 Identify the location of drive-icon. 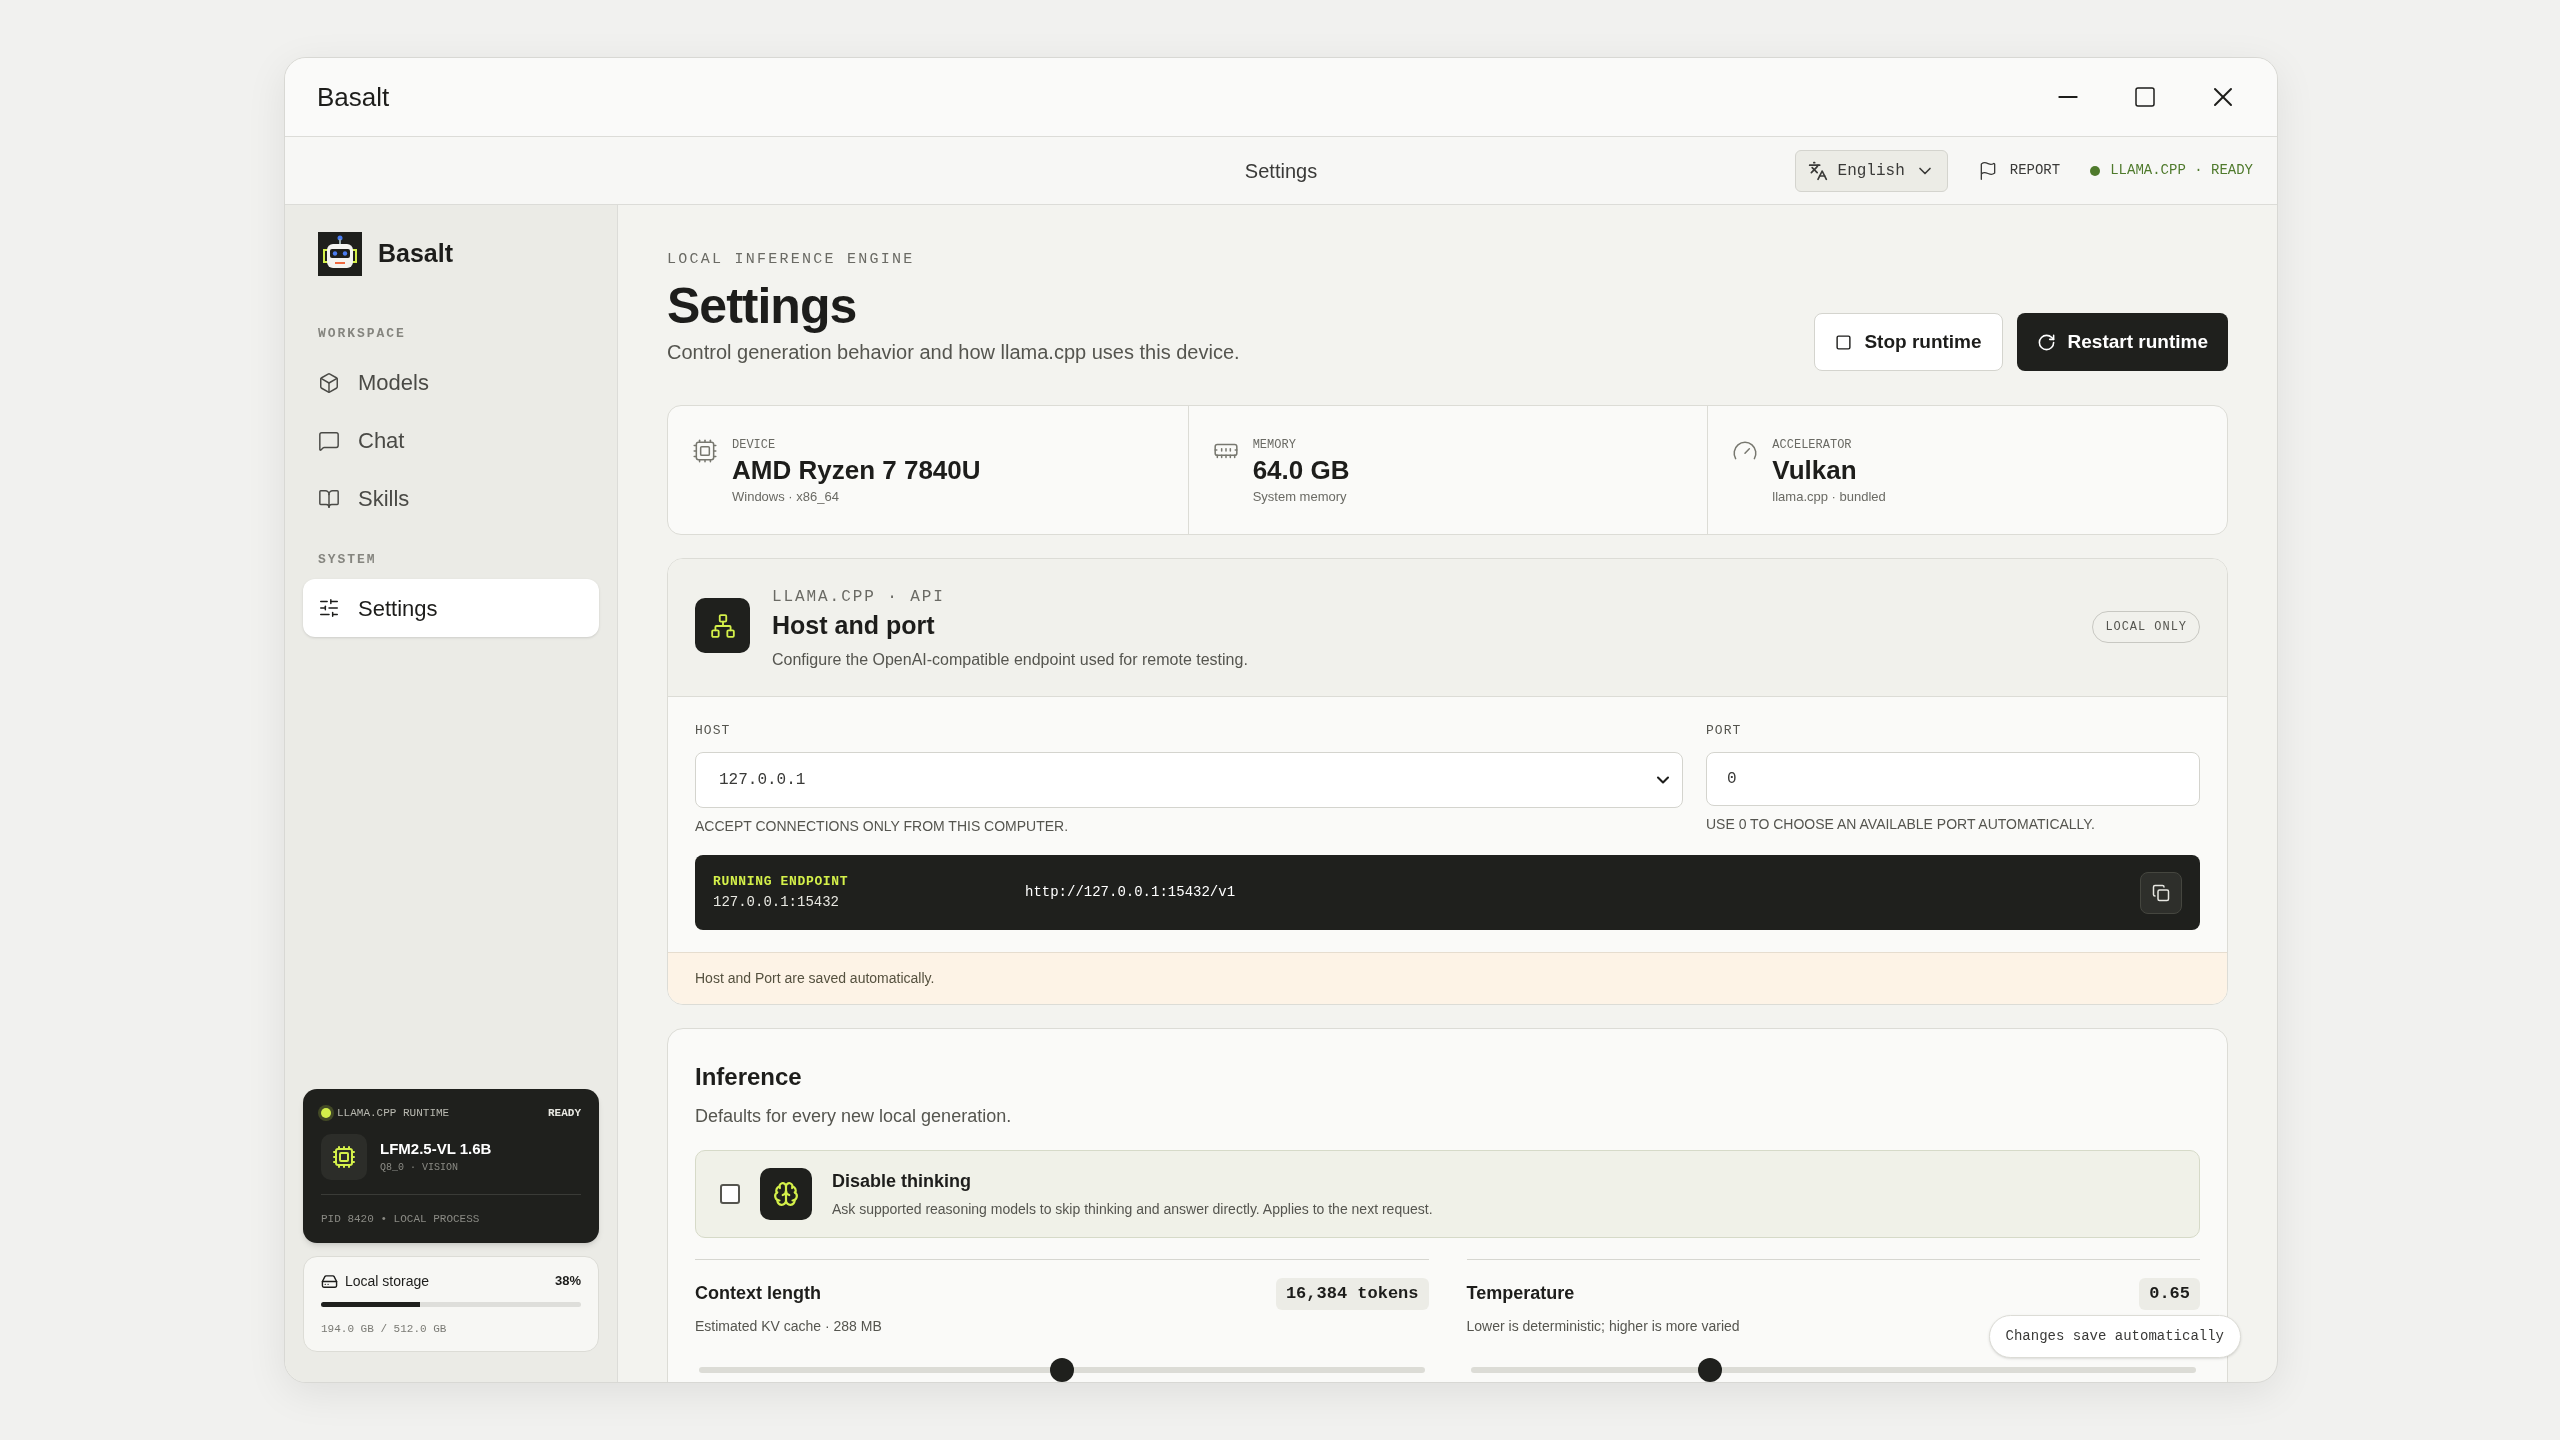
(329, 1281).